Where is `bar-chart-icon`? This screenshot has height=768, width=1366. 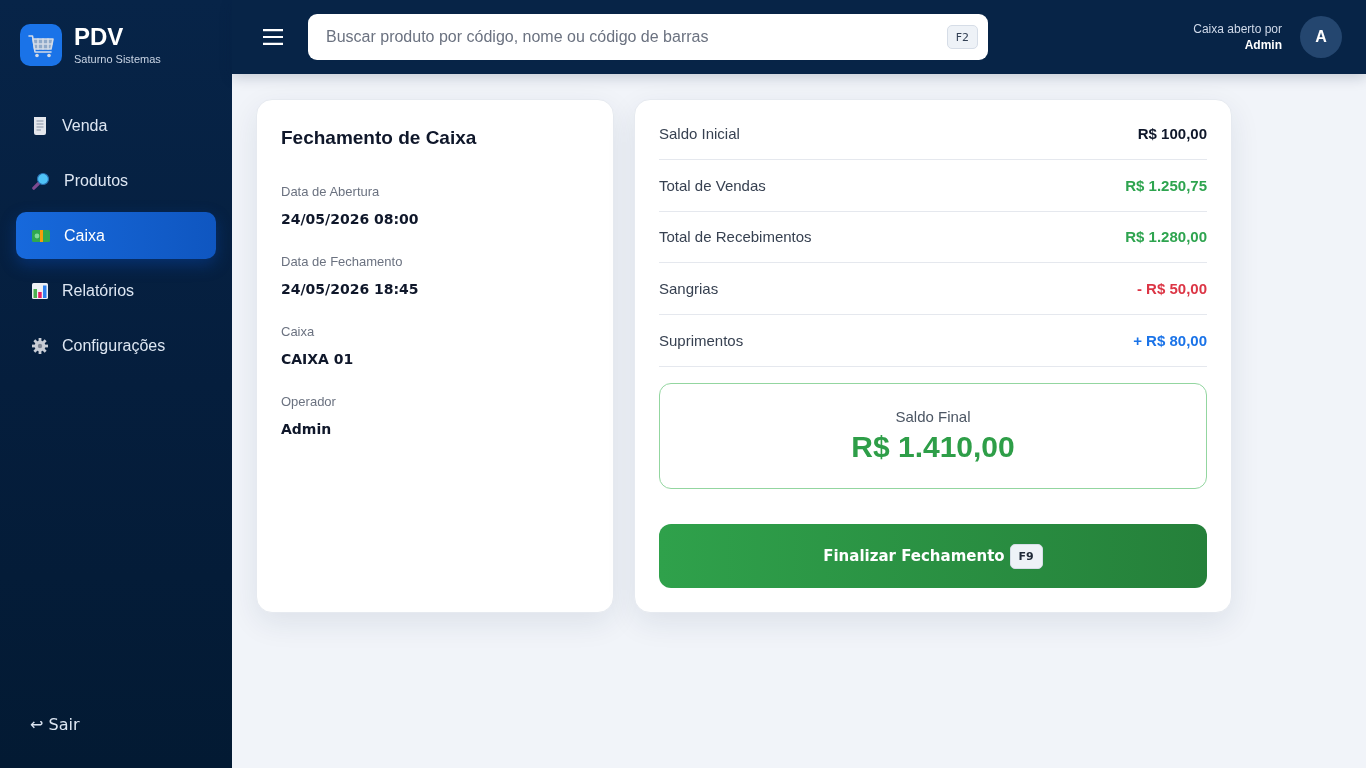 bar-chart-icon is located at coordinates (40, 290).